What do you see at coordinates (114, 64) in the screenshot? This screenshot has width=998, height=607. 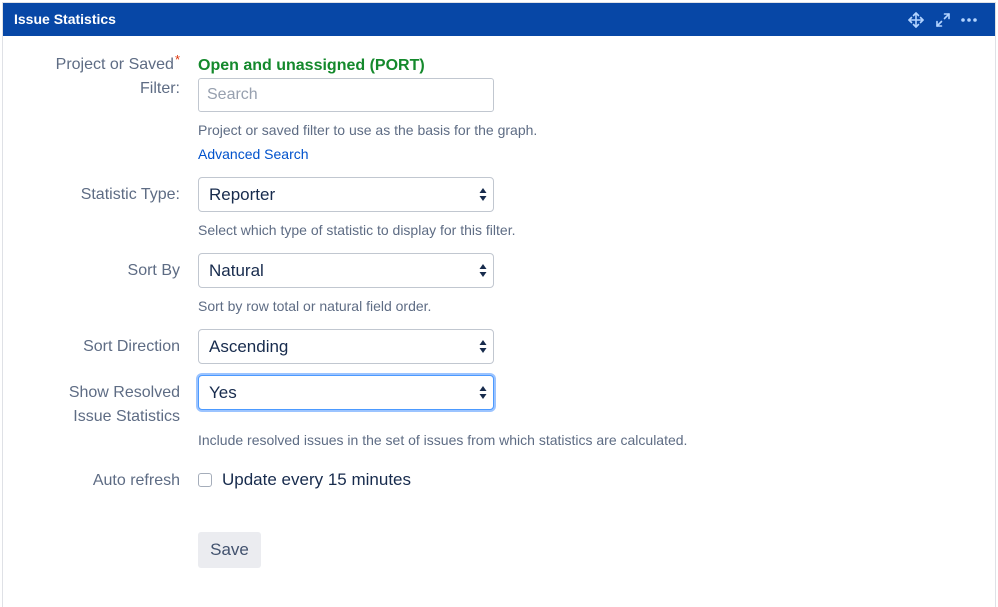 I see `filter-label-line1: Project or Saved` at bounding box center [114, 64].